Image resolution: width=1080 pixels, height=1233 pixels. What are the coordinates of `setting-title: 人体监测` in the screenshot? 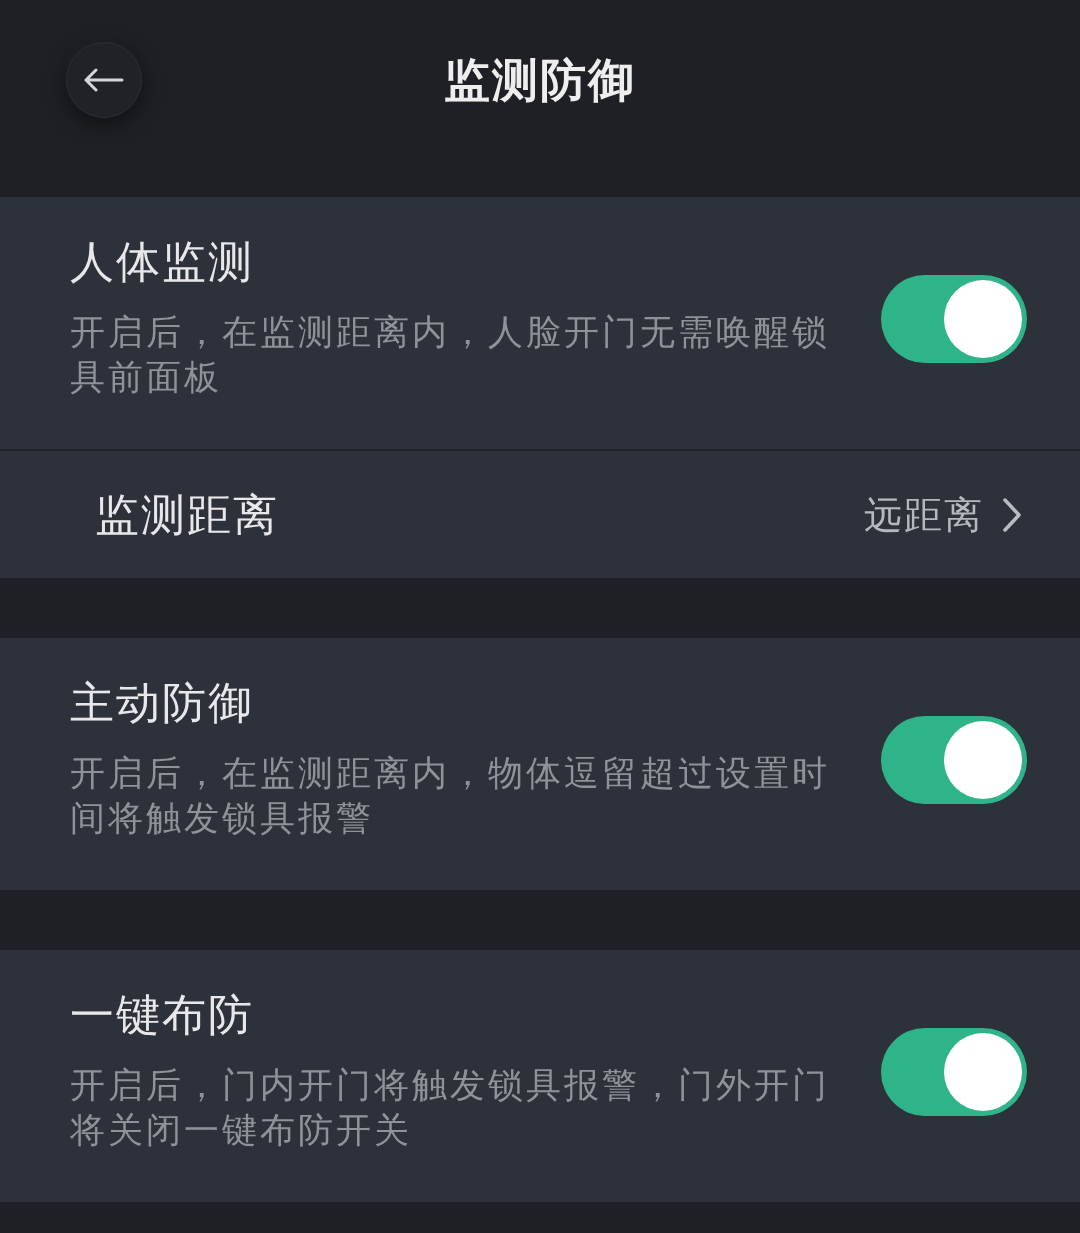 It's located at (162, 262).